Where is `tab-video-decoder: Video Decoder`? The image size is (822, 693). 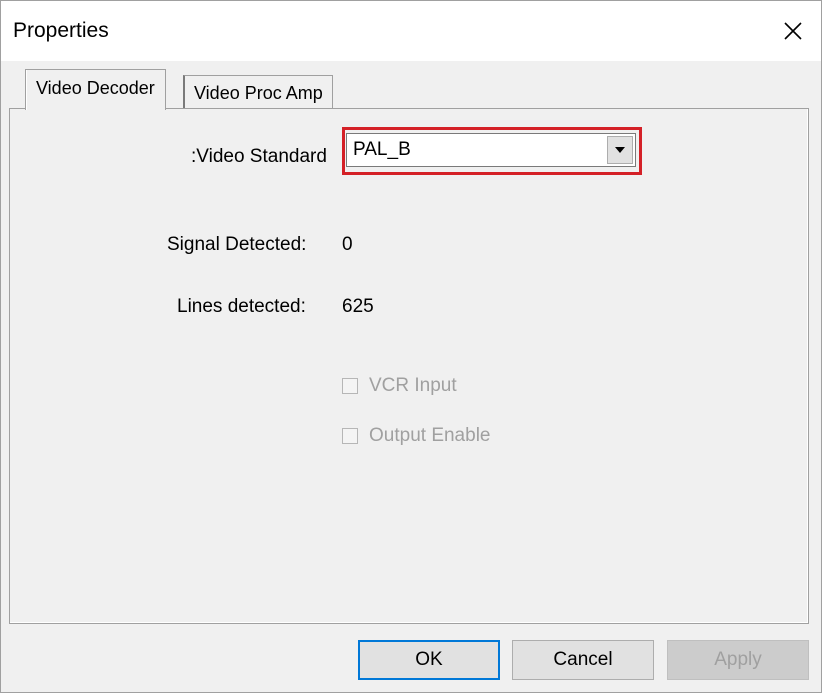 tab-video-decoder: Video Decoder is located at coordinates (95, 89).